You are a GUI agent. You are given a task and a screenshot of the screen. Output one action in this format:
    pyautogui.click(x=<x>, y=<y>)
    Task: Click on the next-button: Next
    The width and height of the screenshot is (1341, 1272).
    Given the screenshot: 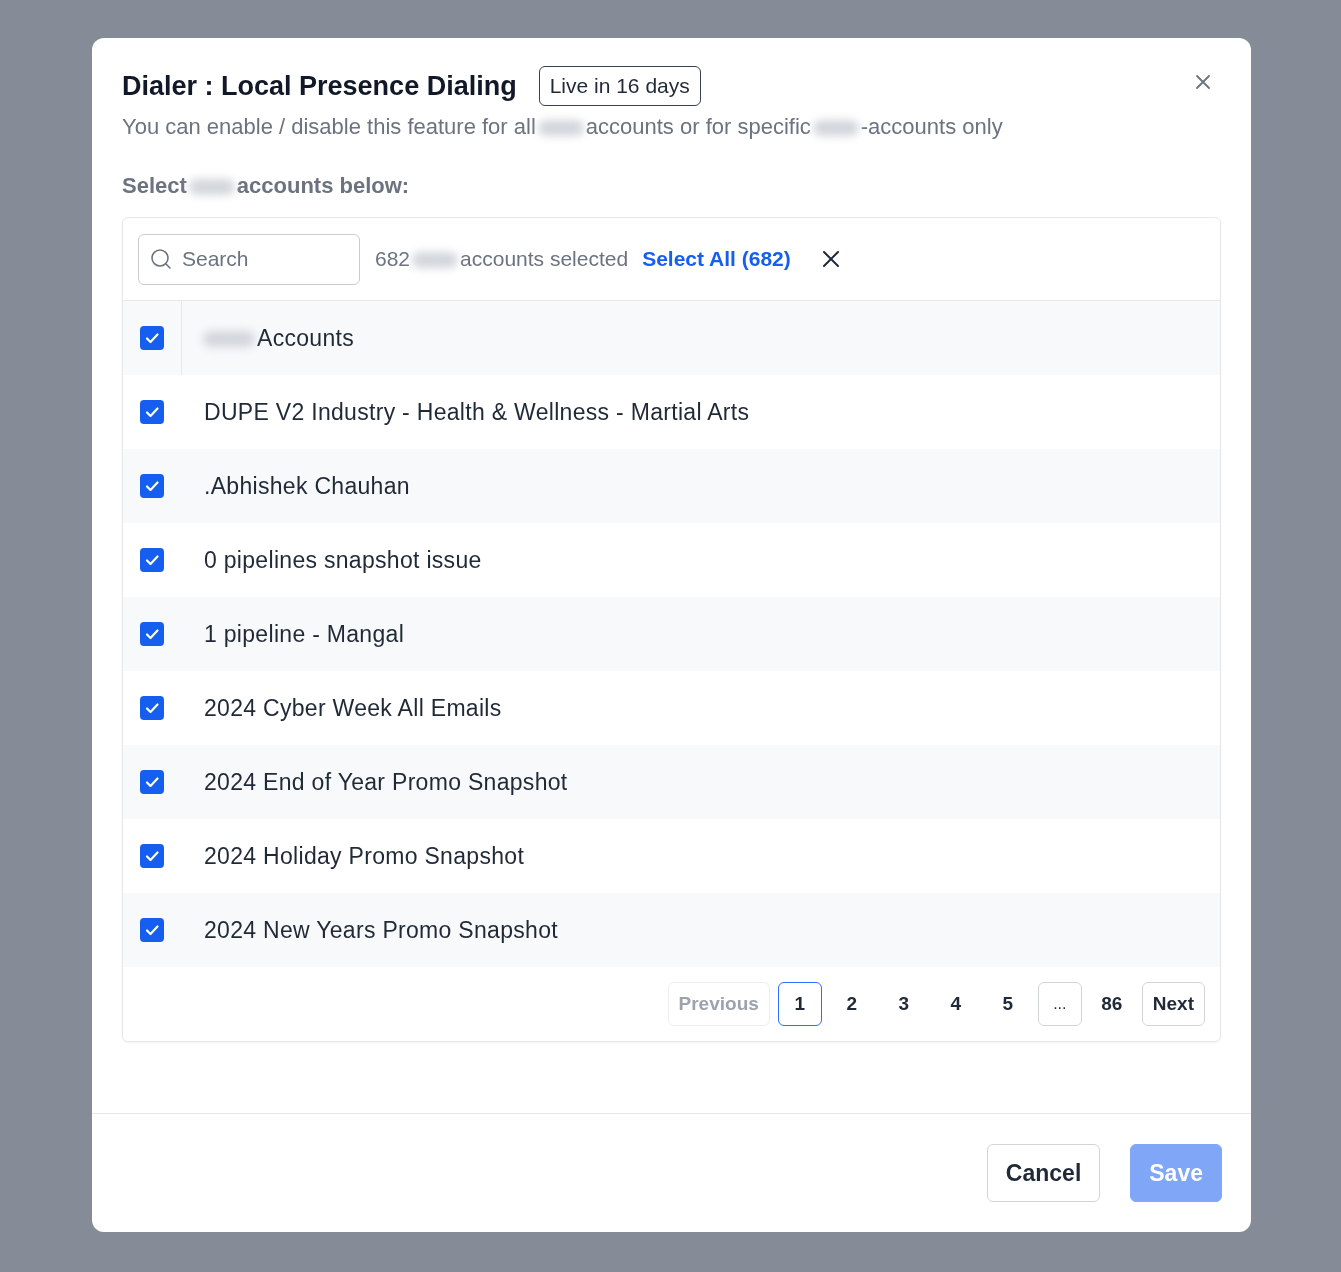 What is the action you would take?
    pyautogui.click(x=1173, y=1004)
    